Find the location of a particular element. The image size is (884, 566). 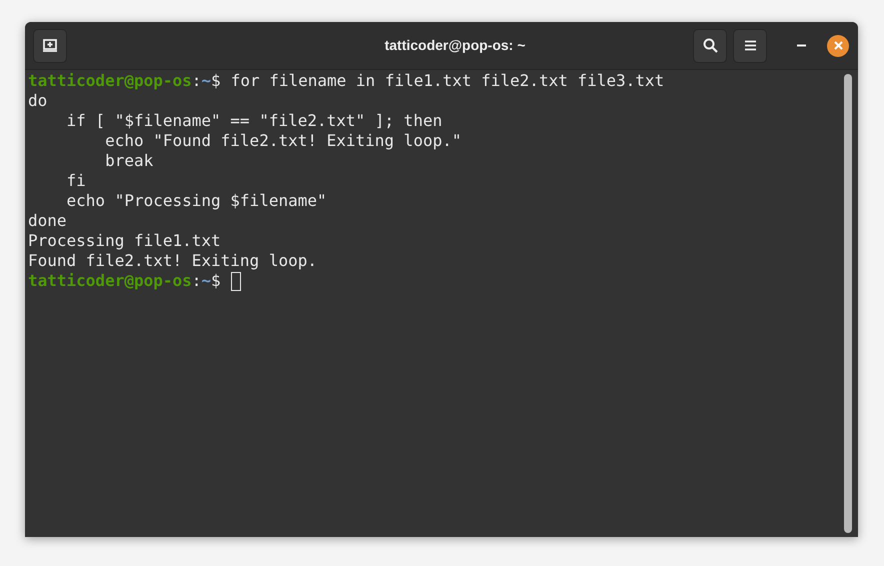

new-tab-button is located at coordinates (50, 45).